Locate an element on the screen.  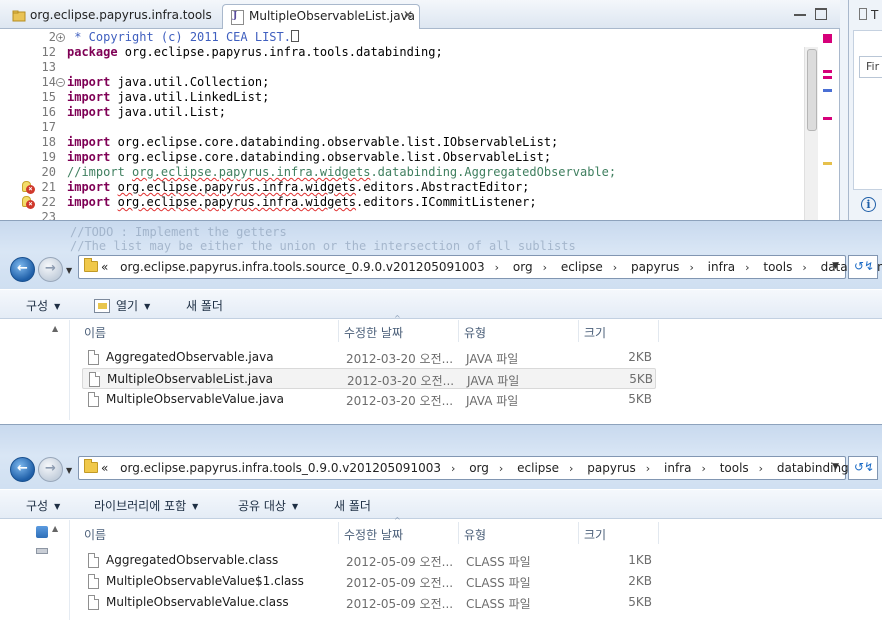
code-line: 16 import java.util.List; is located at coordinates (400, 112).